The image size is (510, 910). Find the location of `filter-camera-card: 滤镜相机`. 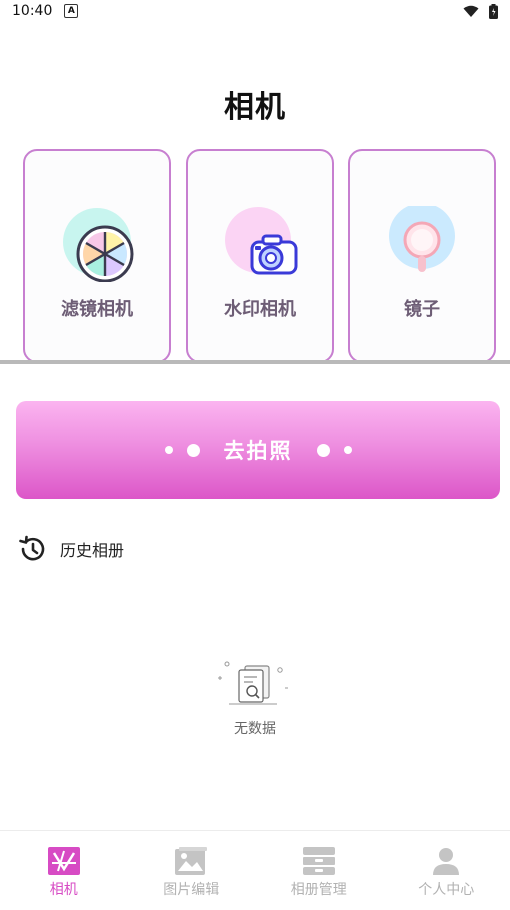

filter-camera-card: 滤镜相机 is located at coordinates (97, 256).